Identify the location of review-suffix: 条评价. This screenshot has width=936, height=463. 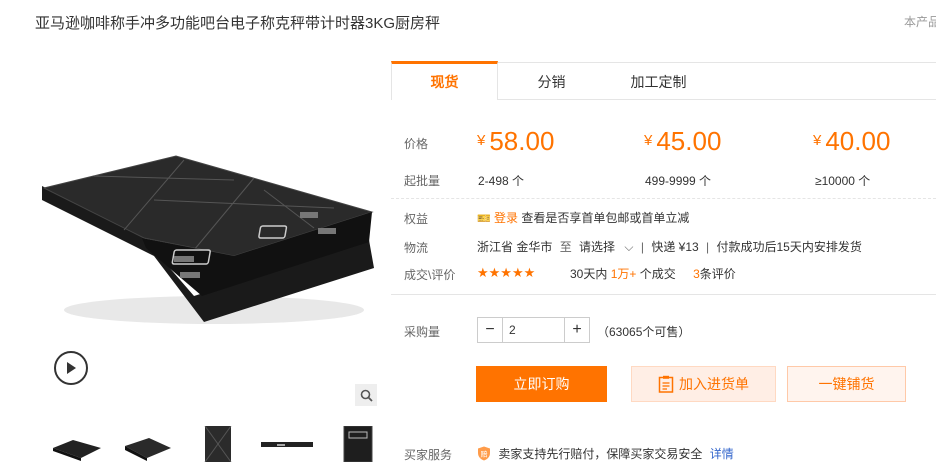
(717, 274).